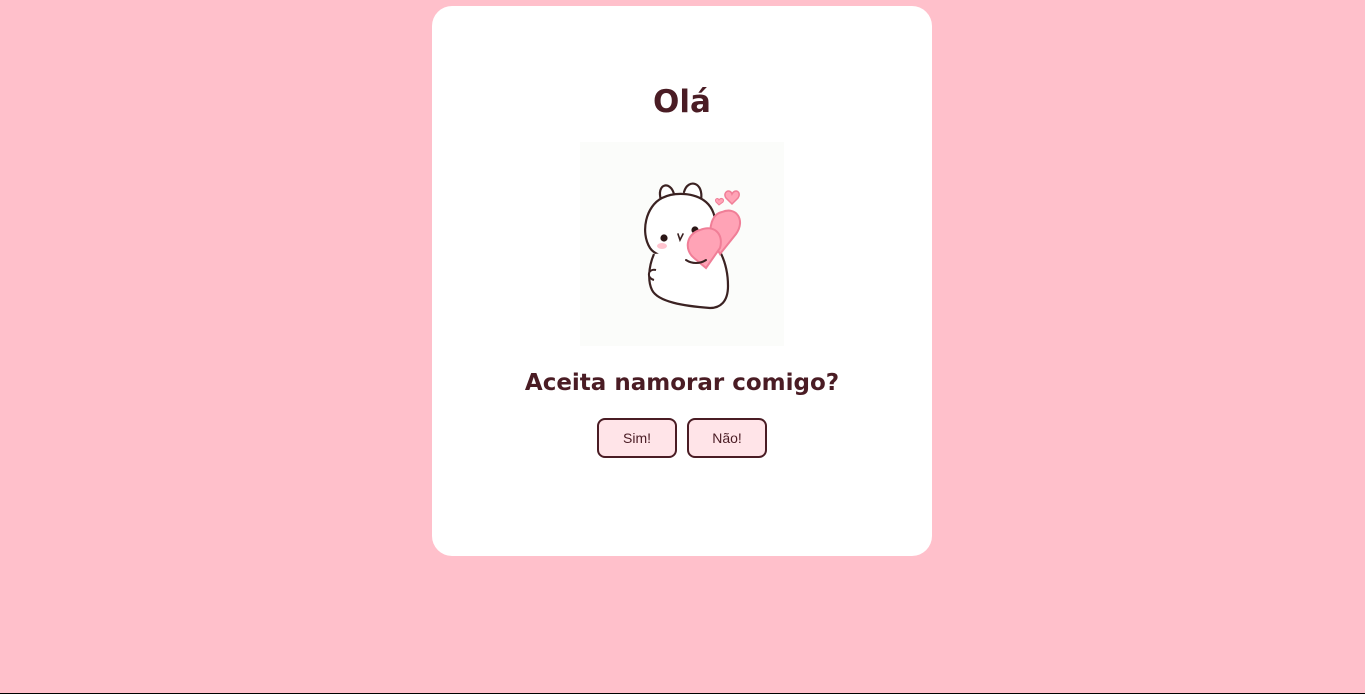  What do you see at coordinates (662, 246) in the screenshot?
I see `bunny-blush` at bounding box center [662, 246].